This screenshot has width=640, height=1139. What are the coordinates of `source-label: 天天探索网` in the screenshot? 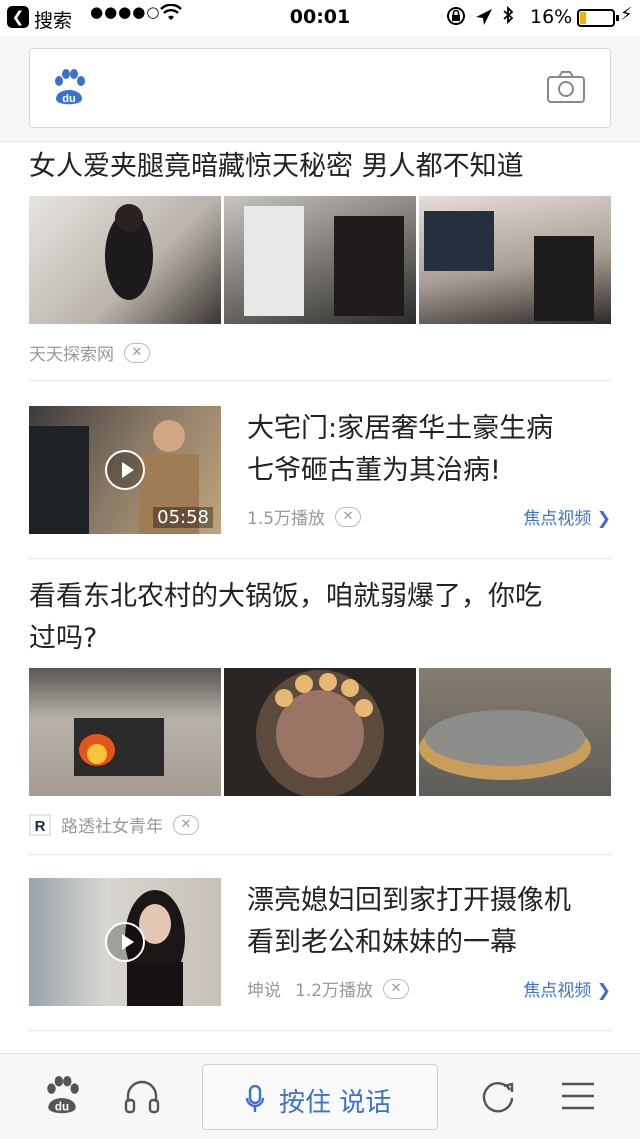 It's located at (71, 355).